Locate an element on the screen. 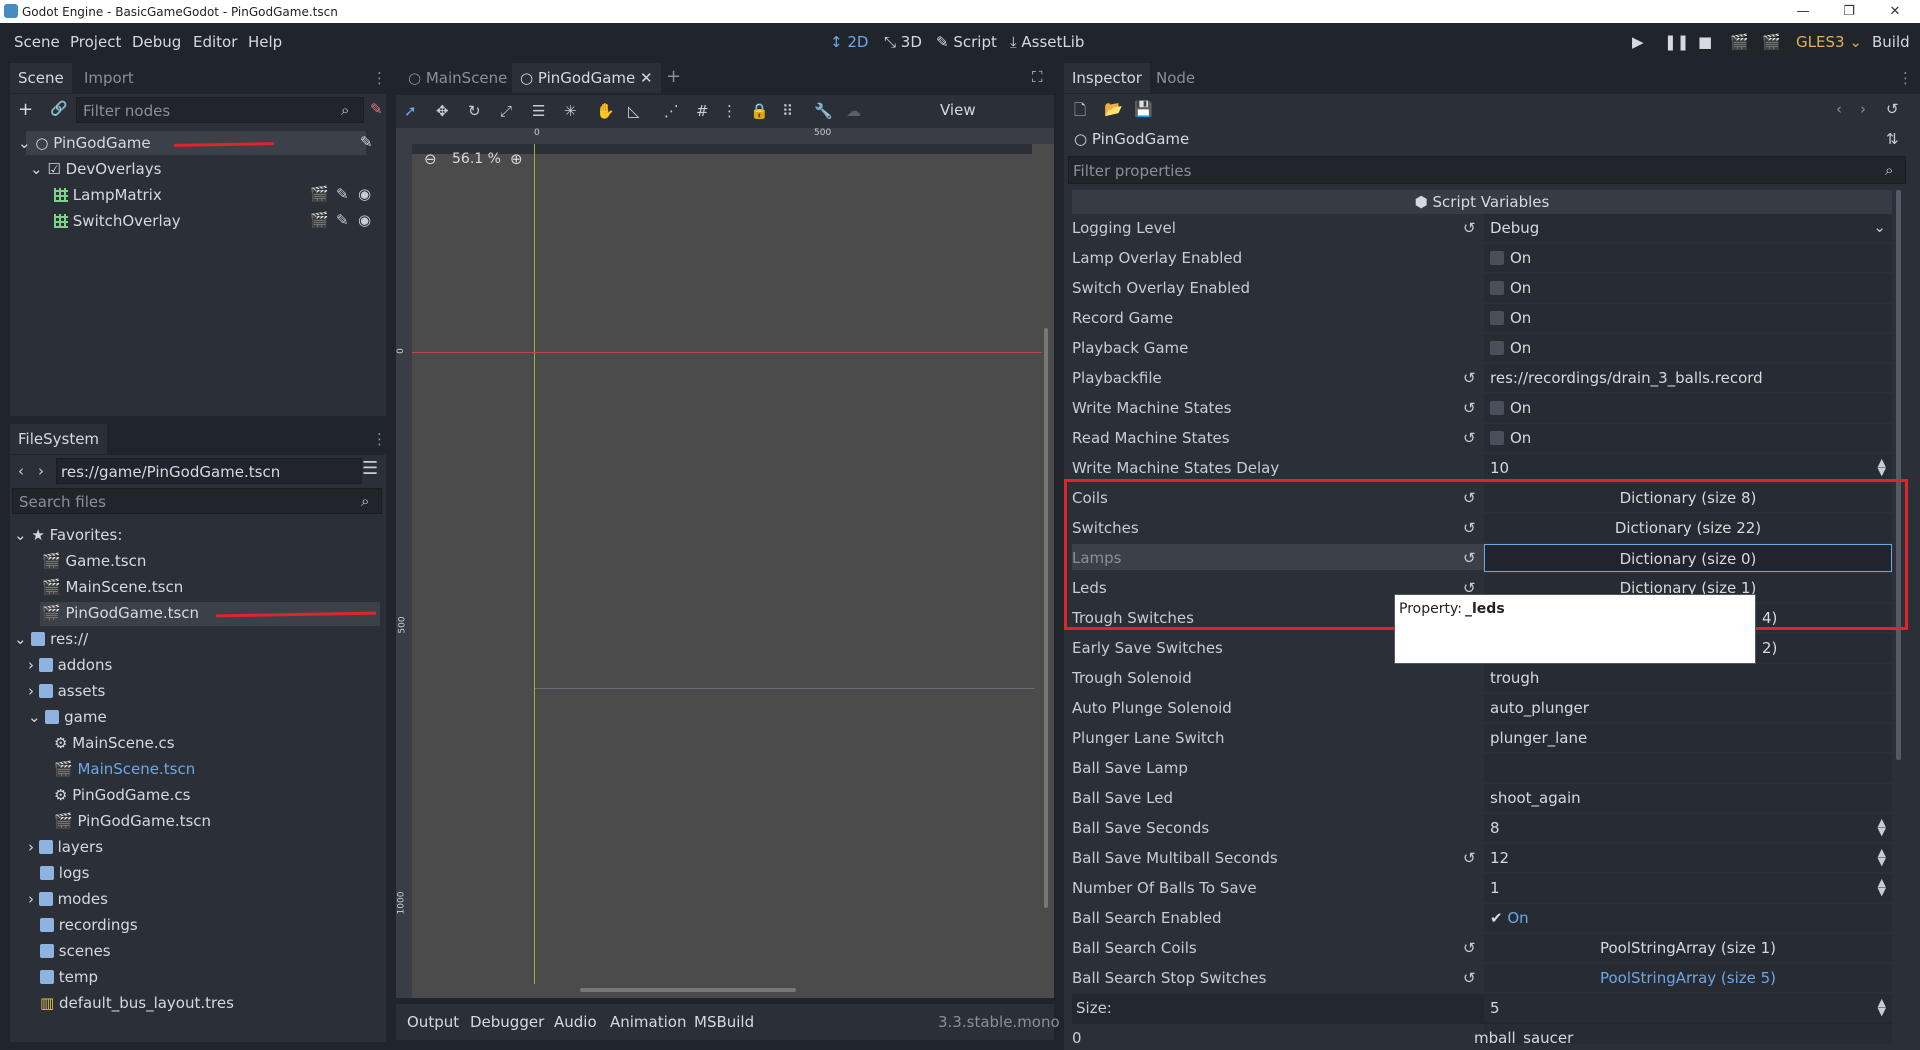 The width and height of the screenshot is (1920, 1050). tab-scene: Scene is located at coordinates (41, 78).